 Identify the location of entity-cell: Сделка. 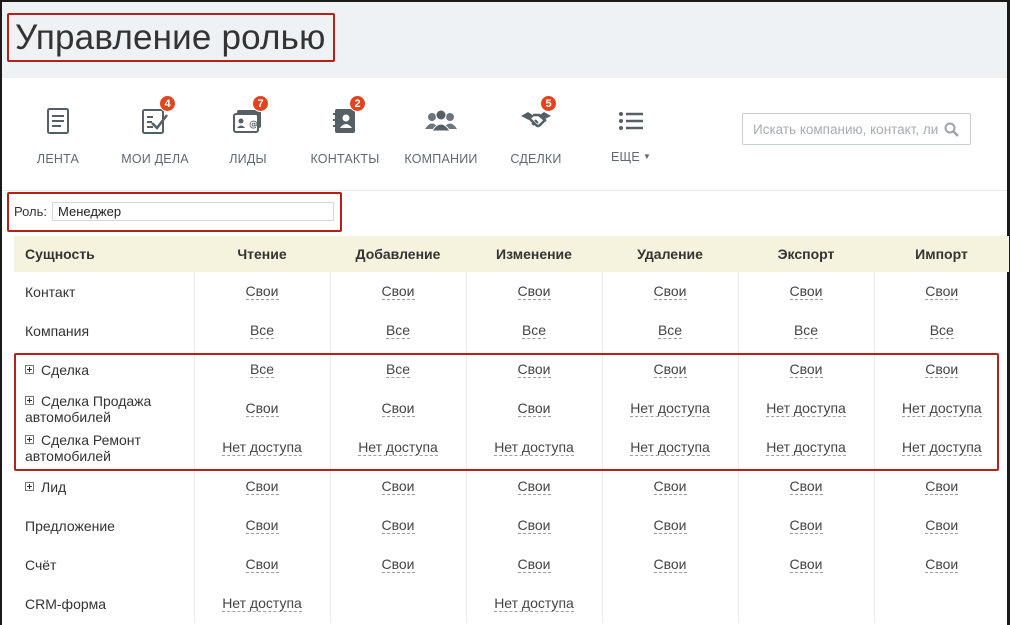
(104, 369).